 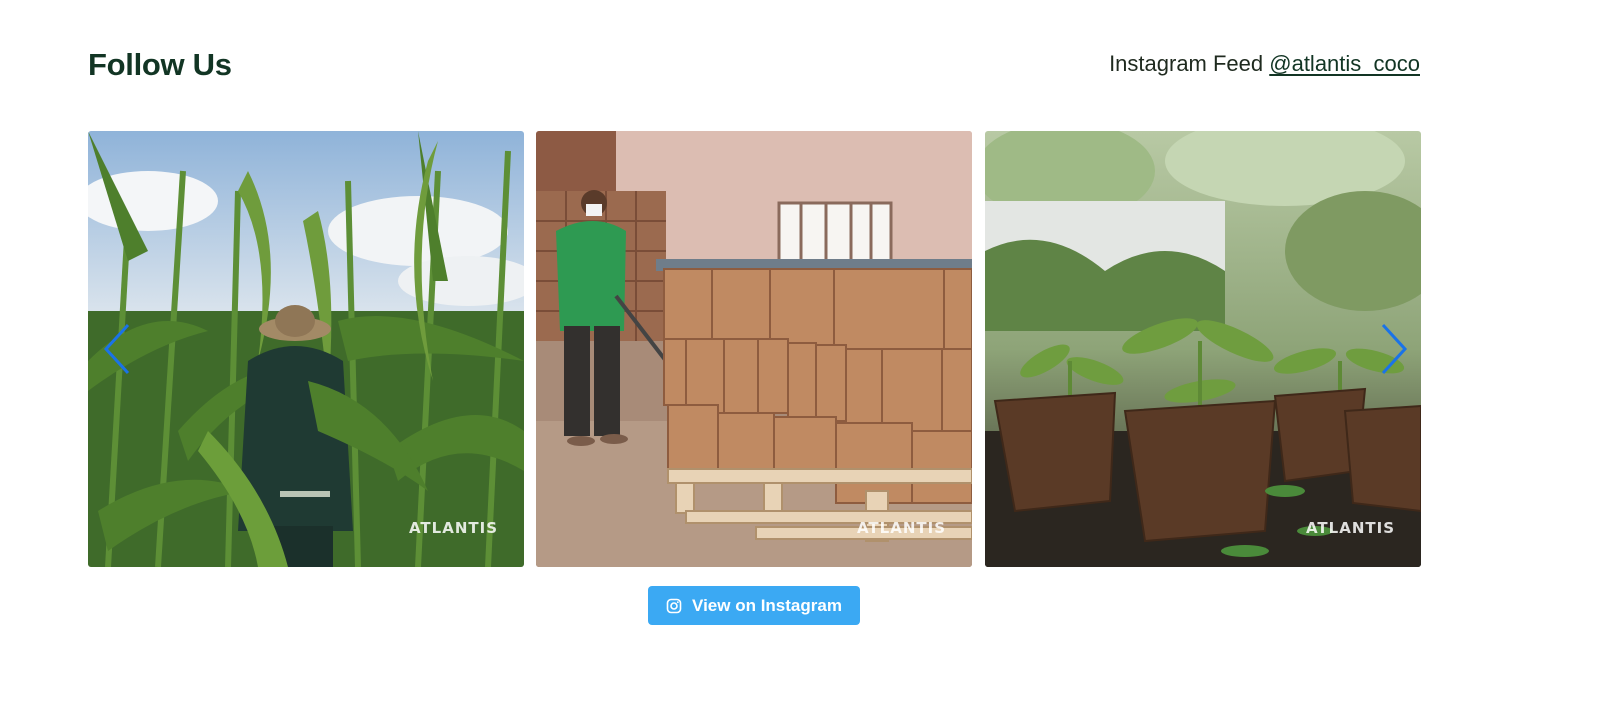 I want to click on instagram-icon, so click(x=674, y=605).